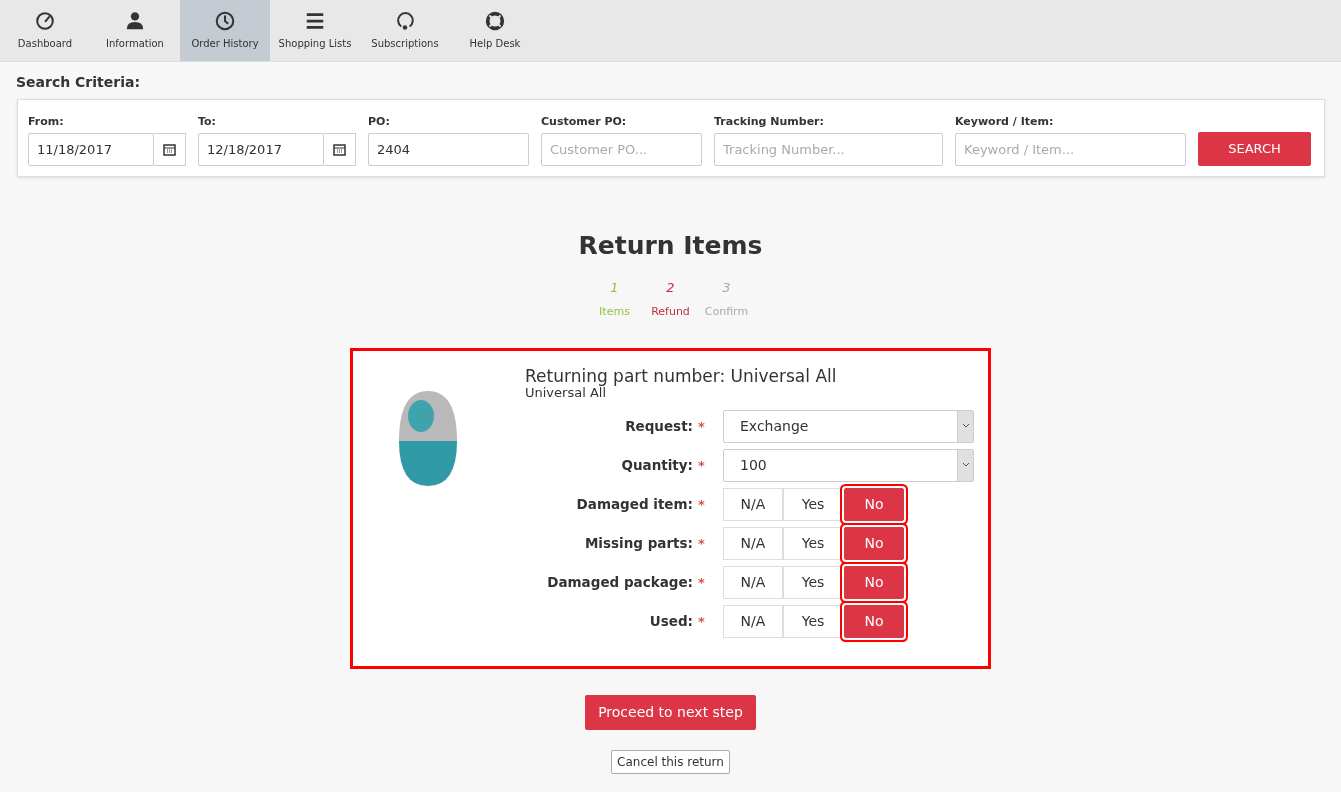 Image resolution: width=1341 pixels, height=792 pixels. What do you see at coordinates (670, 288) in the screenshot?
I see `step-number: 2` at bounding box center [670, 288].